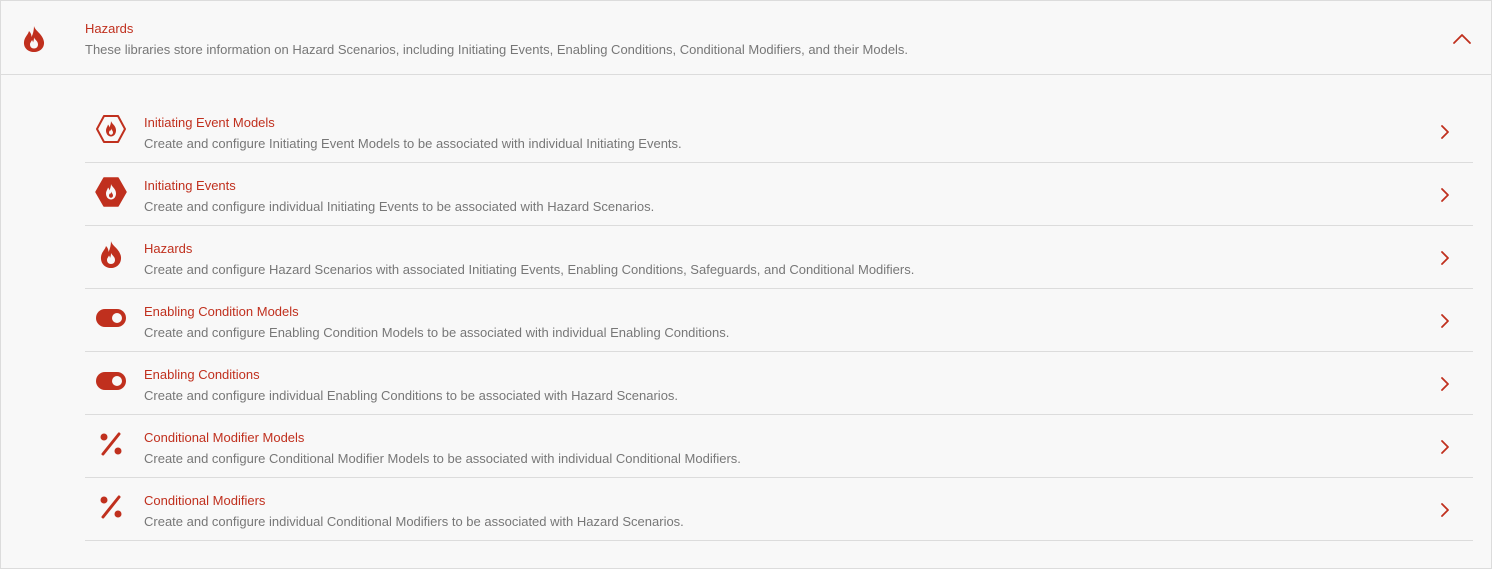  I want to click on chevron-up-icon, so click(1462, 39).